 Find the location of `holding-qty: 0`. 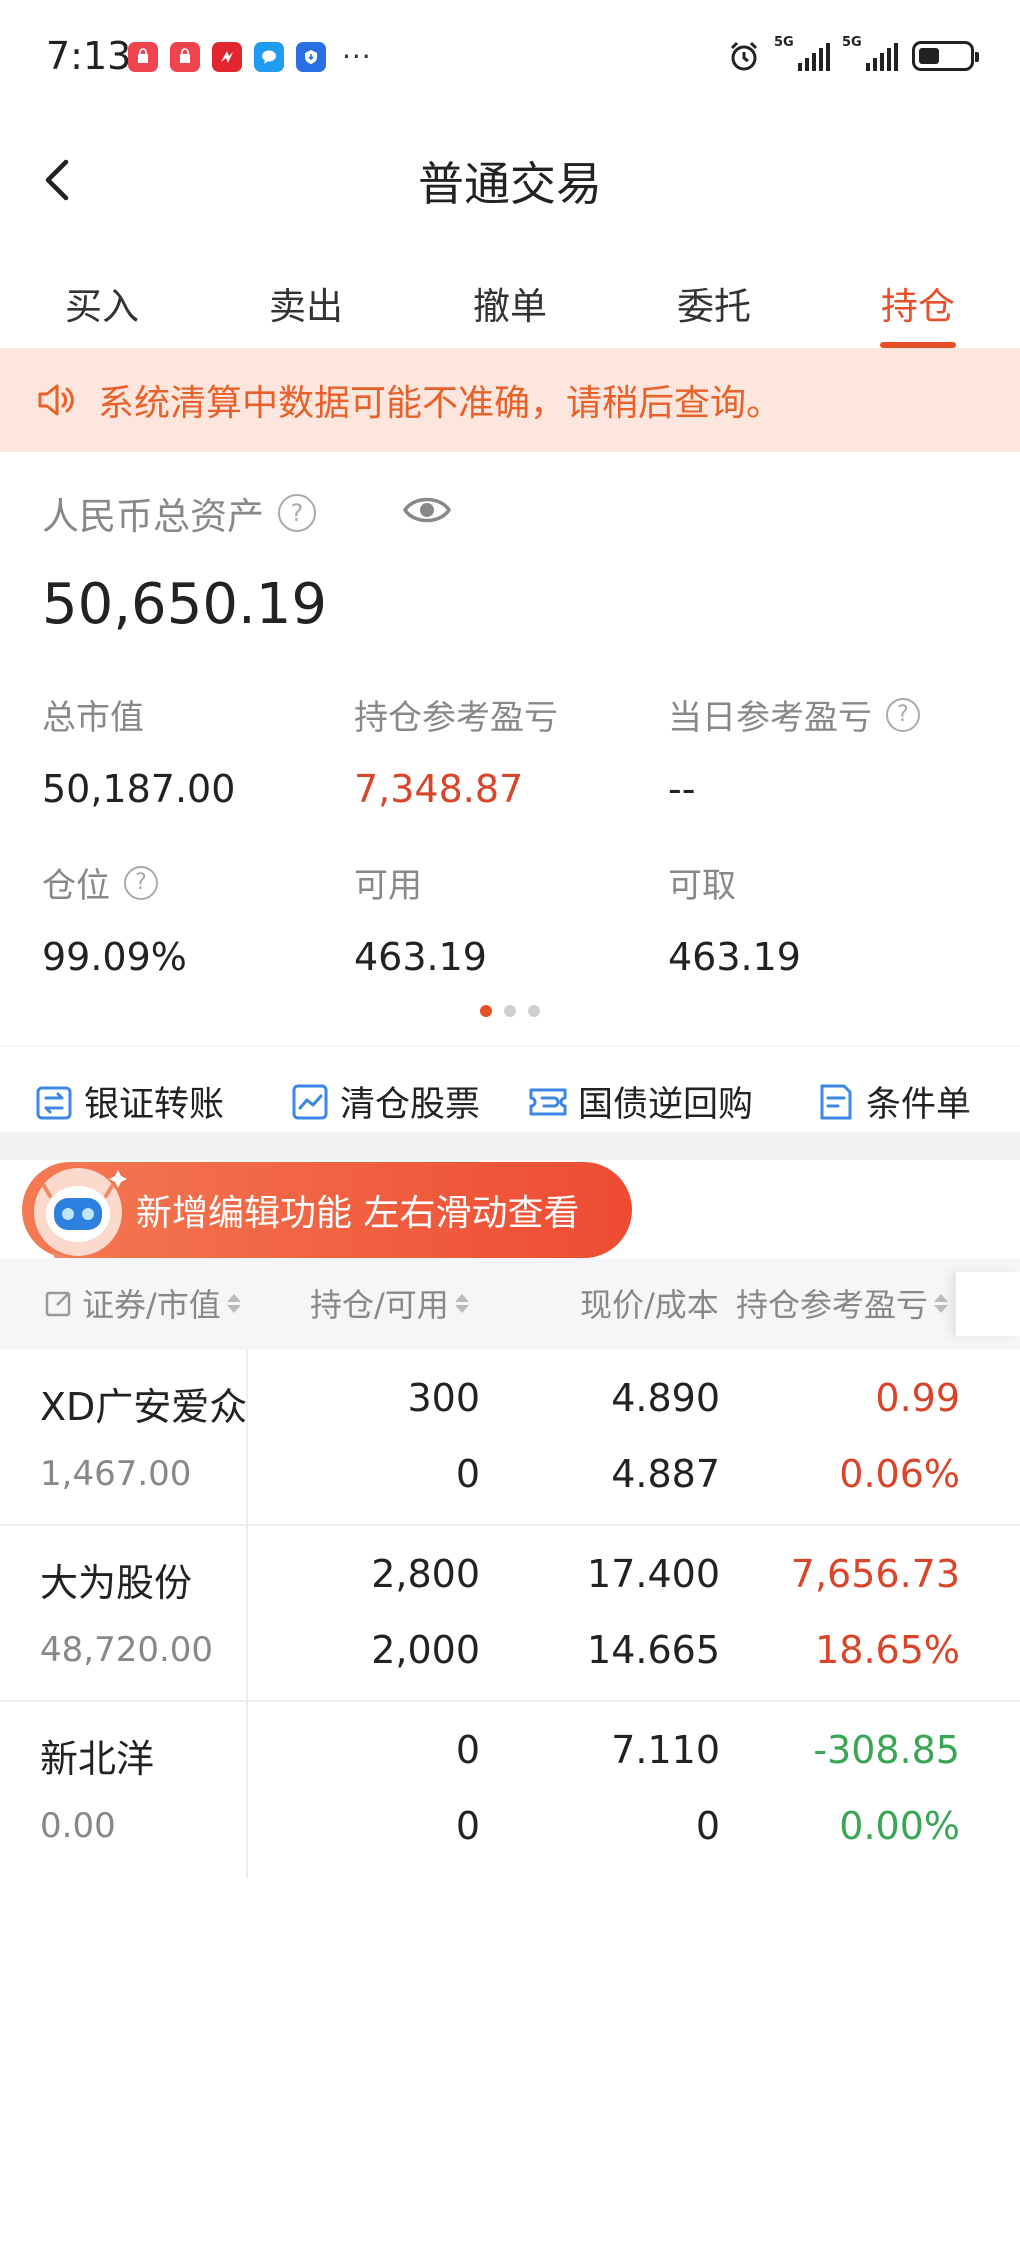

holding-qty: 0 is located at coordinates (467, 1750).